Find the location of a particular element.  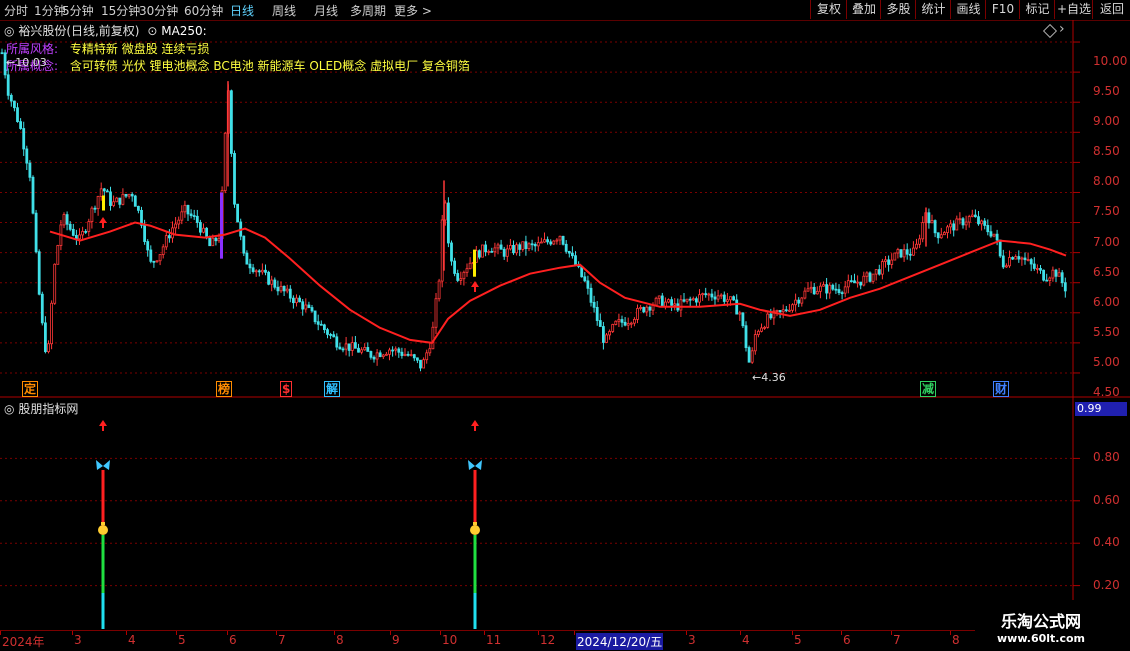

indicator-current-value: 0.99 is located at coordinates (1101, 409).